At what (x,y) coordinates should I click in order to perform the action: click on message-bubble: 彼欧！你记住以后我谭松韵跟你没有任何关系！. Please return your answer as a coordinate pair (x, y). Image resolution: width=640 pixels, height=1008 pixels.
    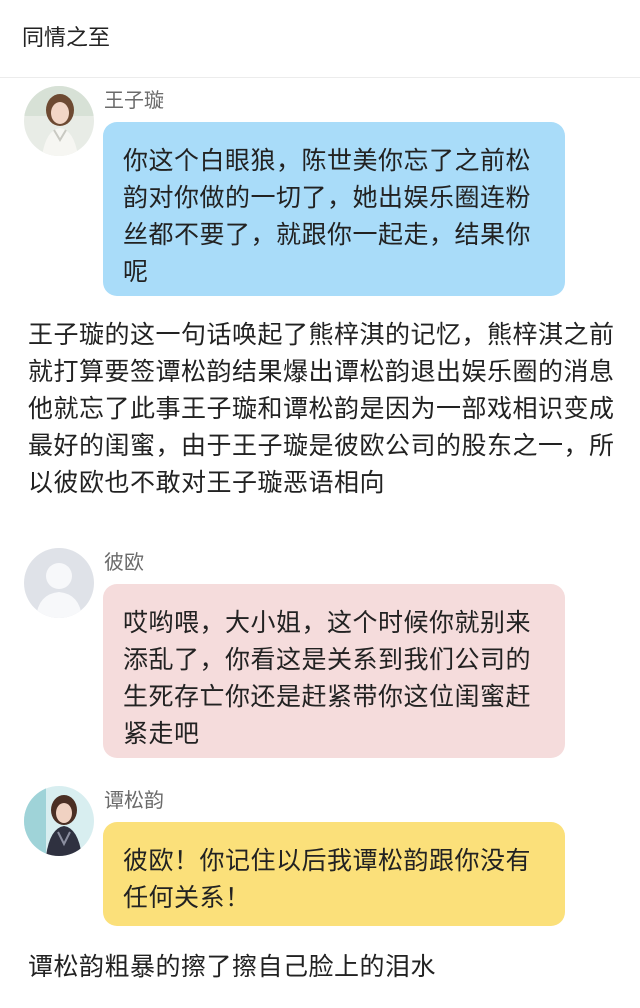
    Looking at the image, I should click on (334, 874).